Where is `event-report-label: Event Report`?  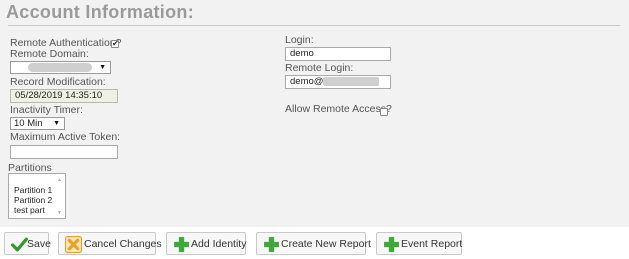 event-report-label: Event Report is located at coordinates (432, 244).